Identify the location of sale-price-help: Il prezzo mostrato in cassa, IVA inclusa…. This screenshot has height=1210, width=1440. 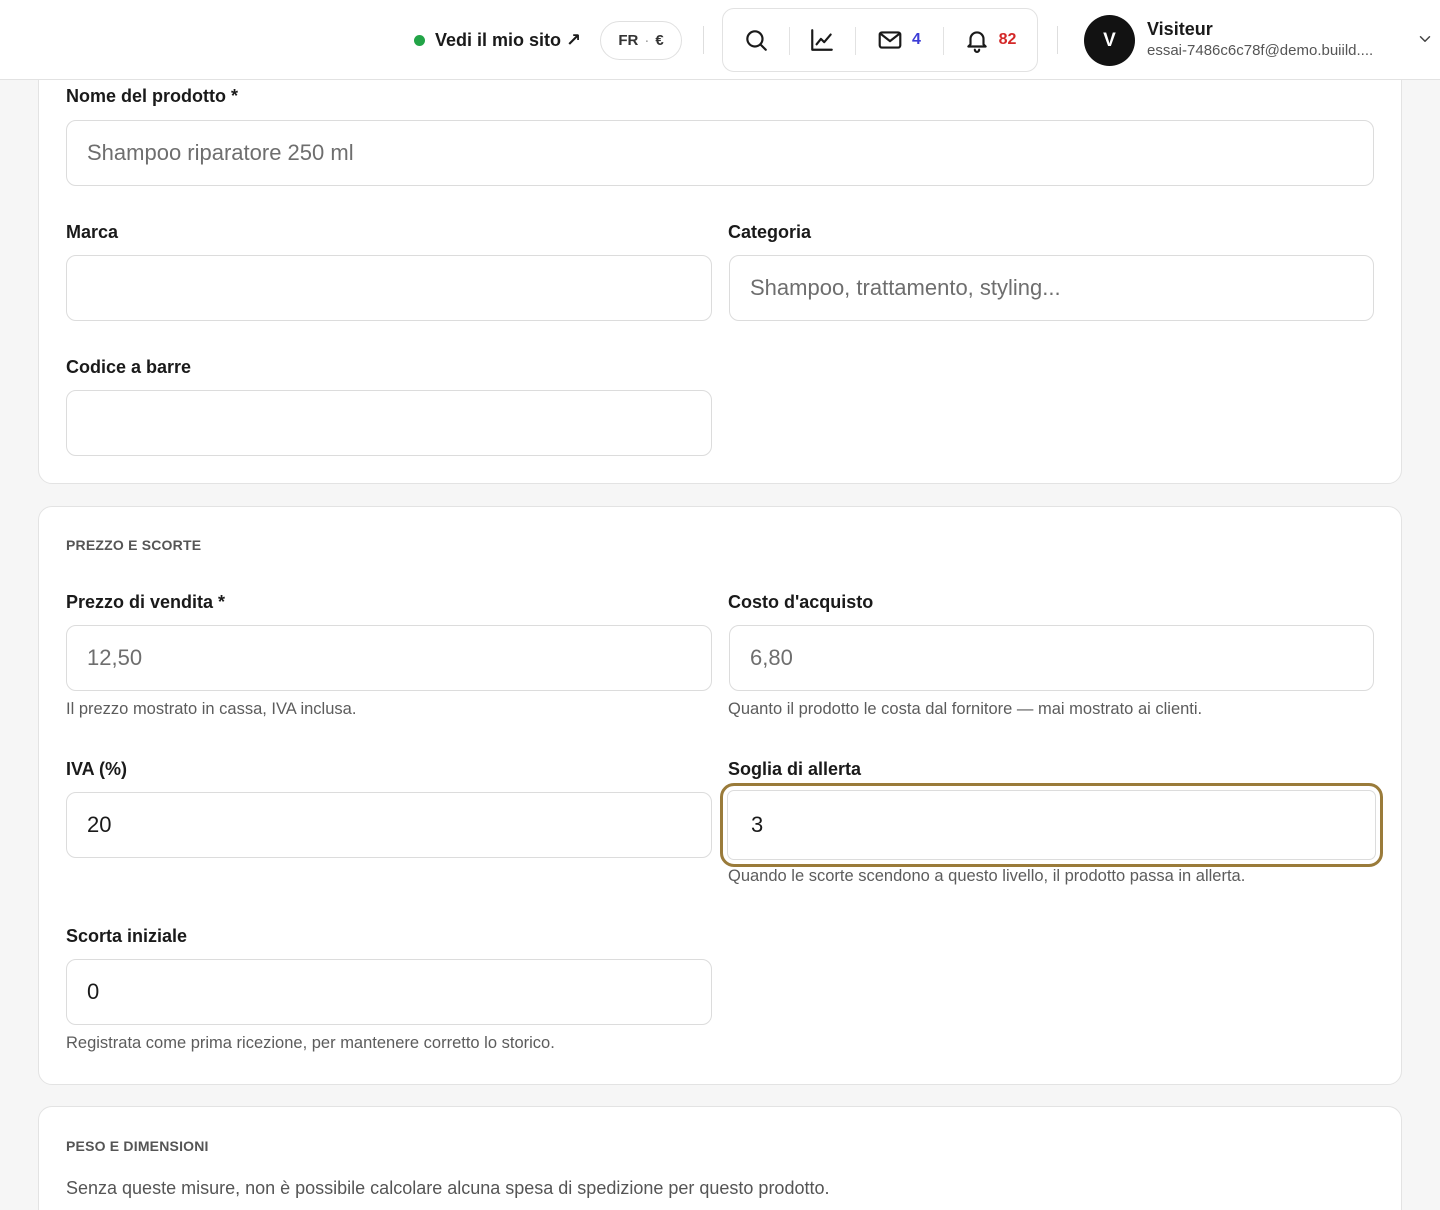
(211, 709).